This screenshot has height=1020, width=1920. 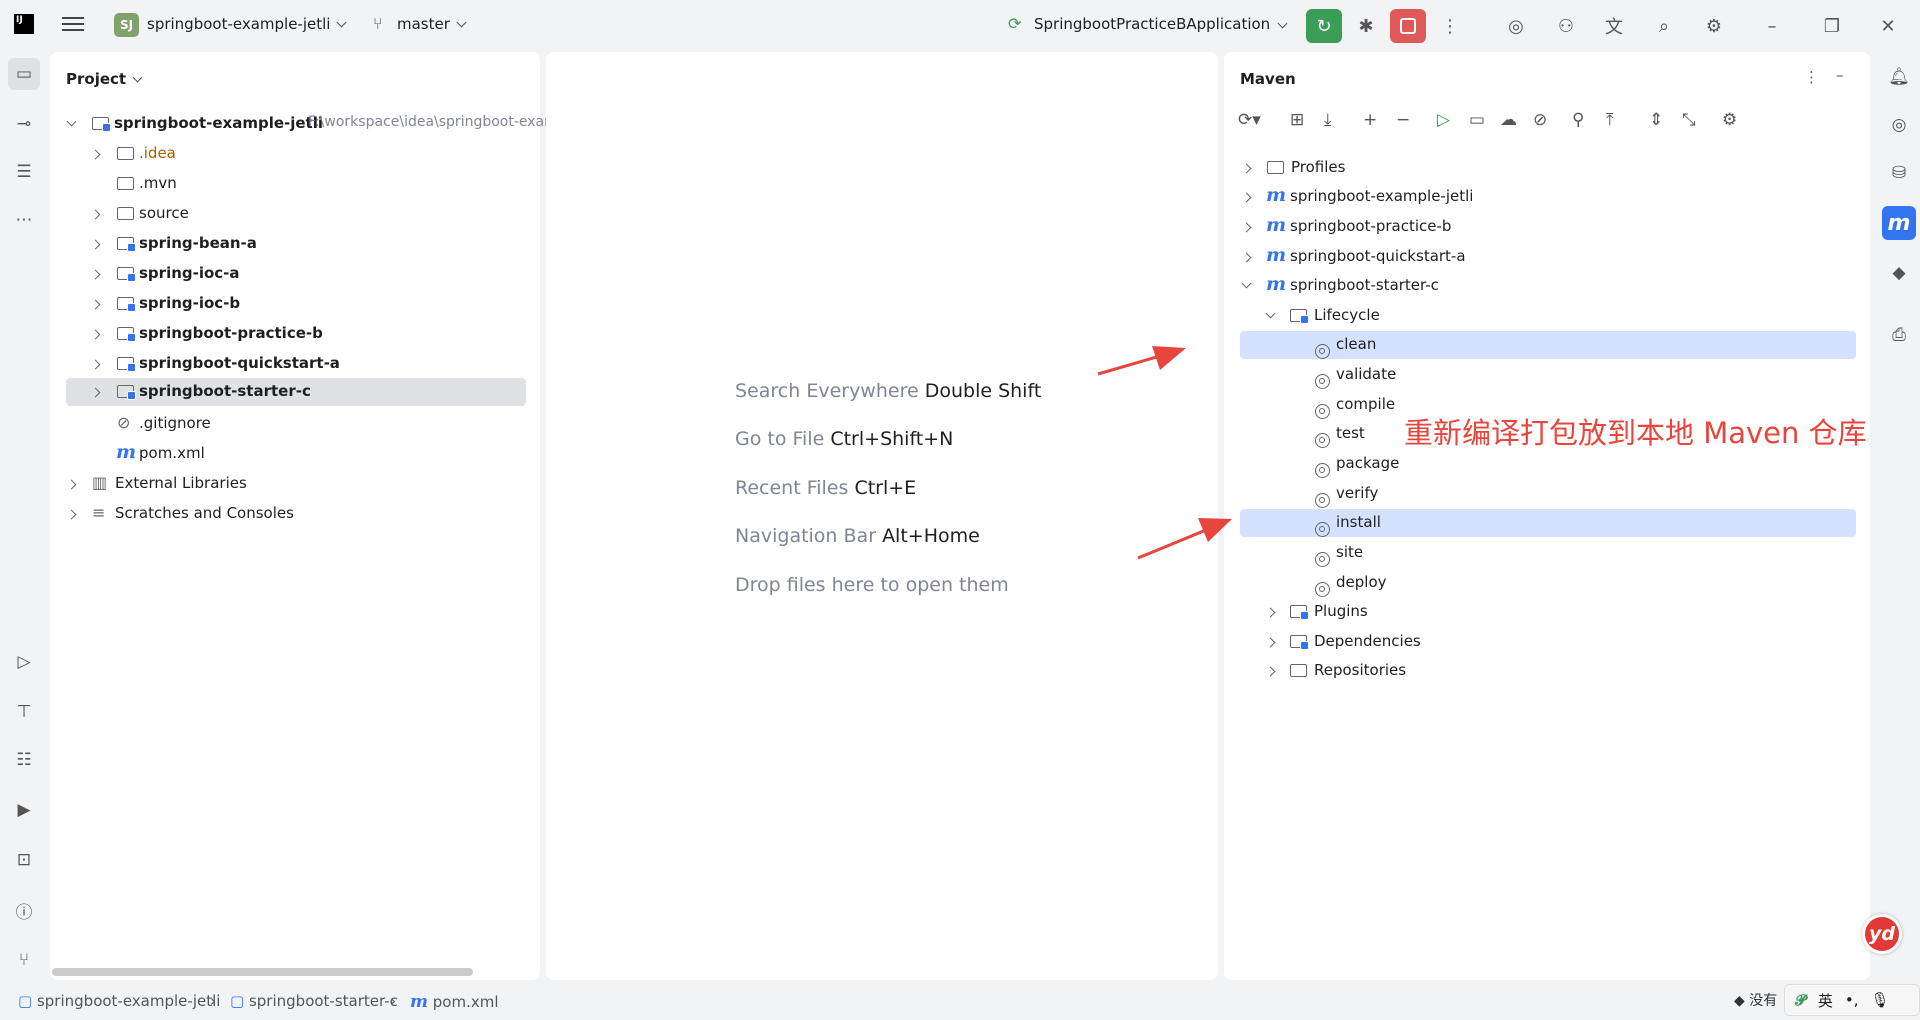 I want to click on breadcrumb-project: ▢ springboot-example-jetli, so click(x=119, y=1001).